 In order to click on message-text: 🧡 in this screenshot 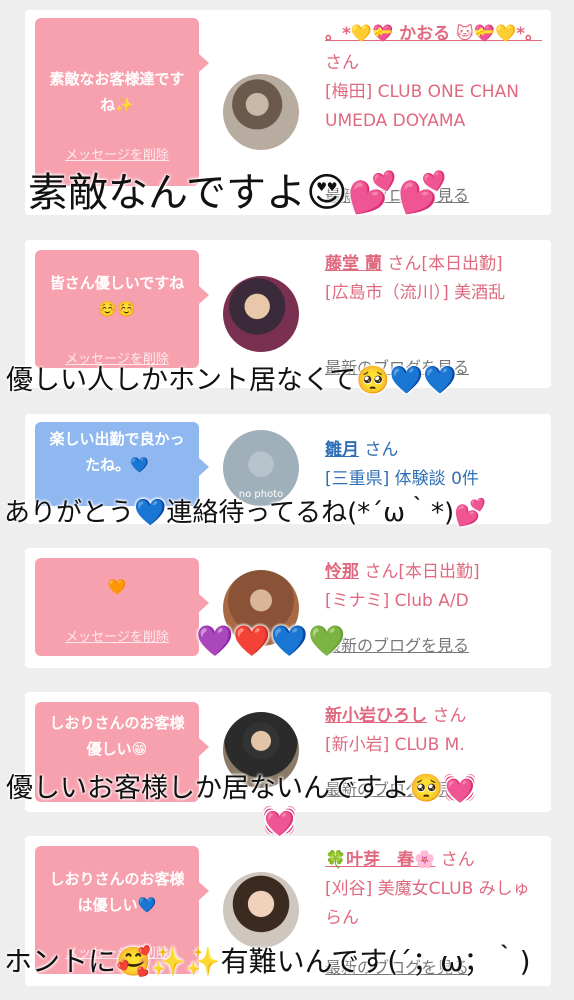, I will do `click(117, 587)`.